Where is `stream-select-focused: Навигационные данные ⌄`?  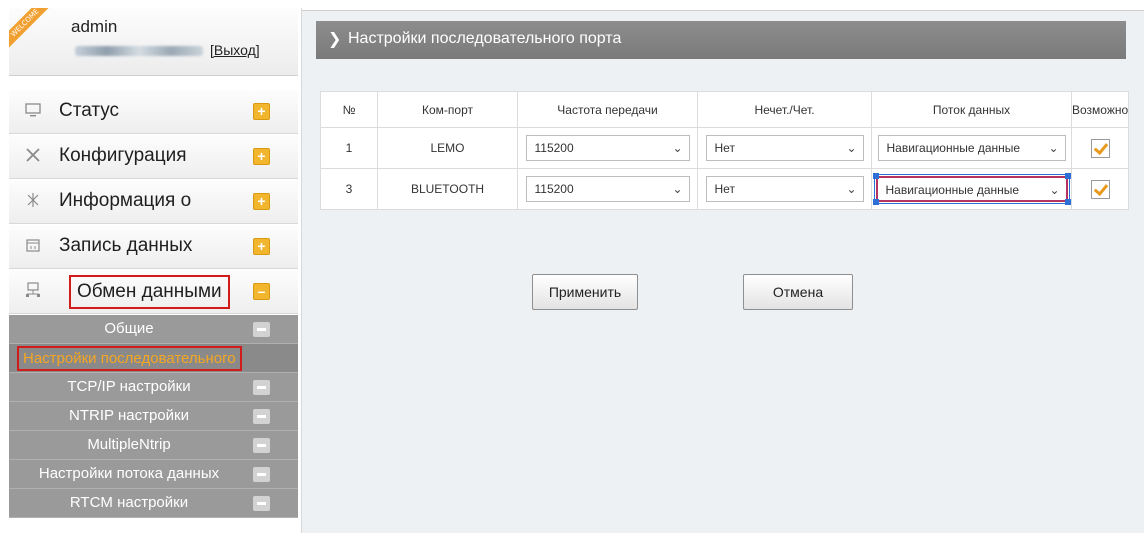
stream-select-focused: Навигационные данные ⌄ is located at coordinates (971, 189).